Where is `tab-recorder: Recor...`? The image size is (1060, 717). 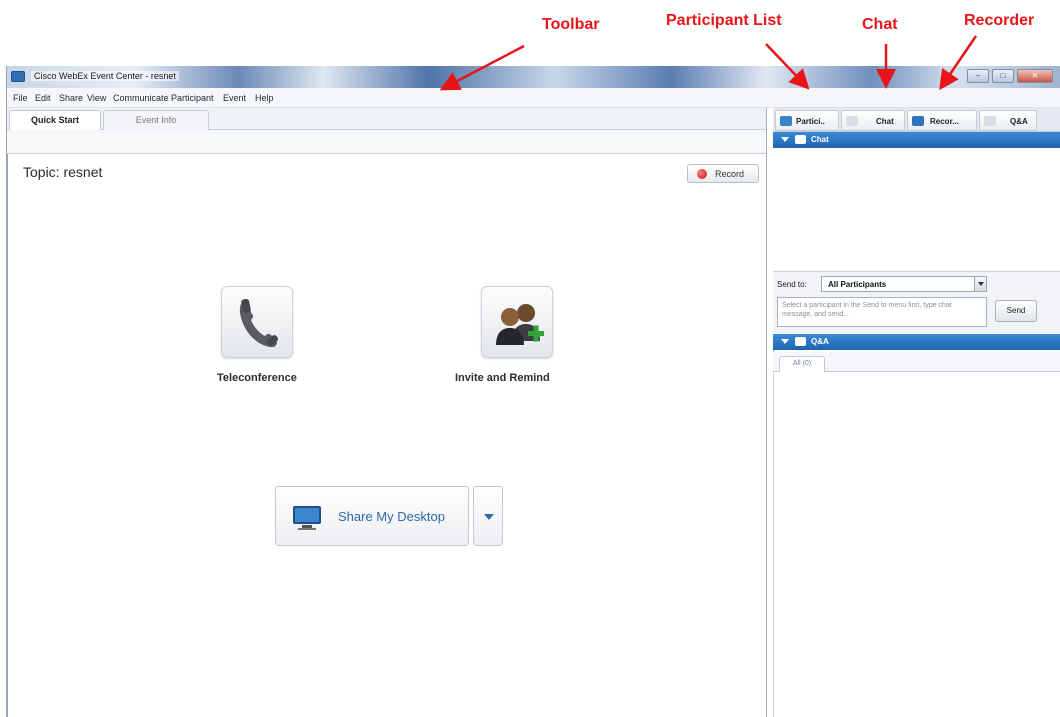
tab-recorder: Recor... is located at coordinates (942, 120).